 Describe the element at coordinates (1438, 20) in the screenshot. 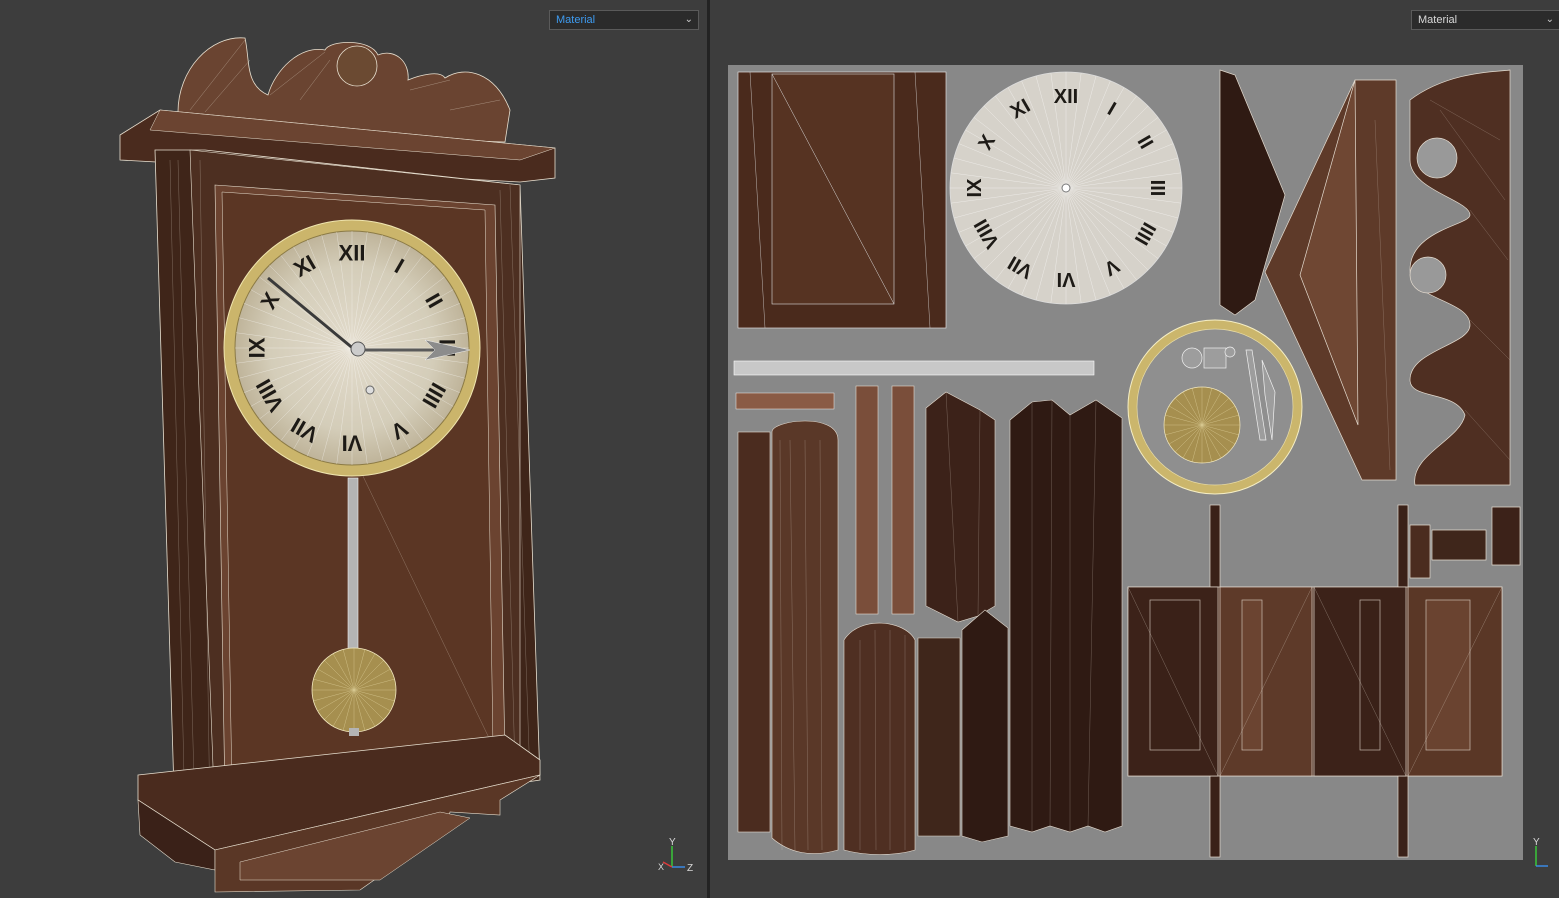

I see `uv-material-dropdown-label: Material` at that location.